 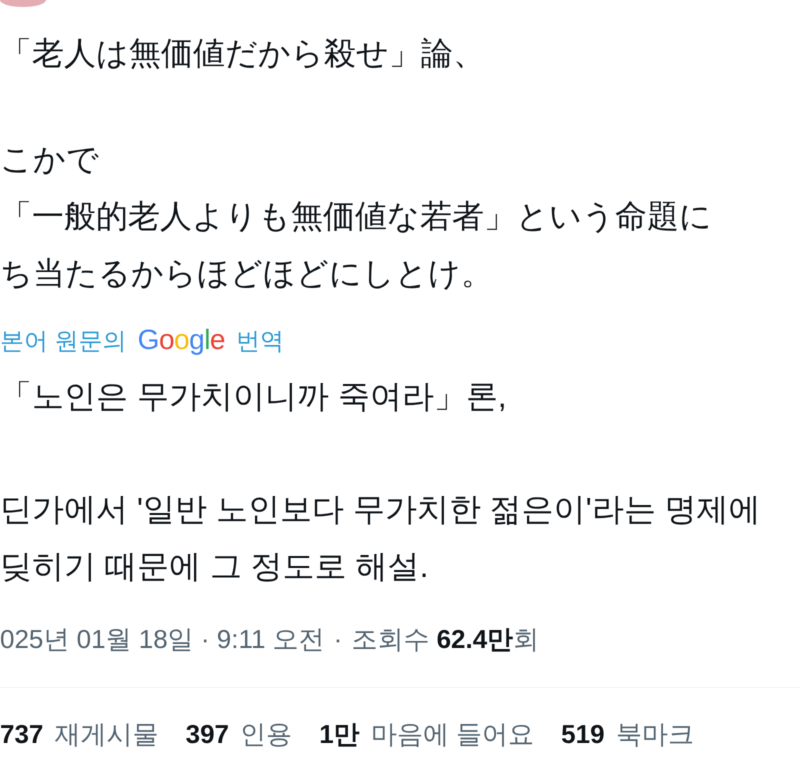 What do you see at coordinates (79, 734) in the screenshot?
I see `stat-link: 737 재게시물` at bounding box center [79, 734].